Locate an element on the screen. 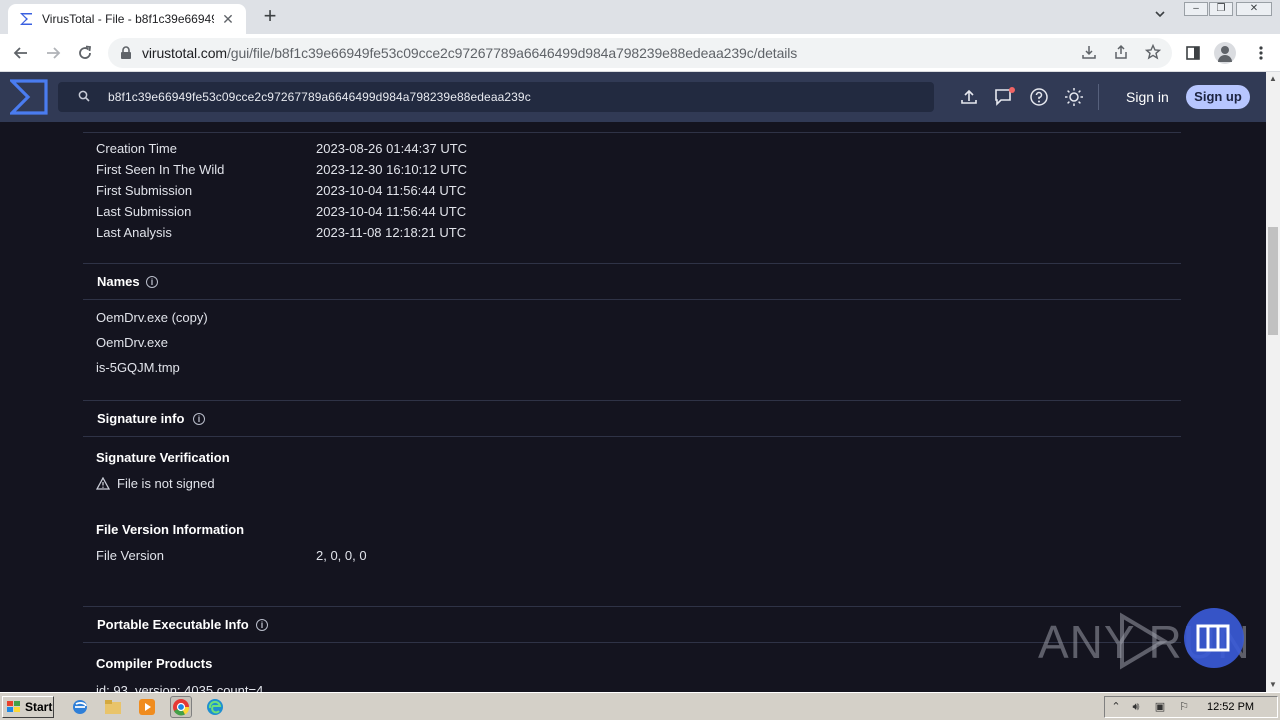 The image size is (1280, 720). virustotal-favicon-icon is located at coordinates (26, 19).